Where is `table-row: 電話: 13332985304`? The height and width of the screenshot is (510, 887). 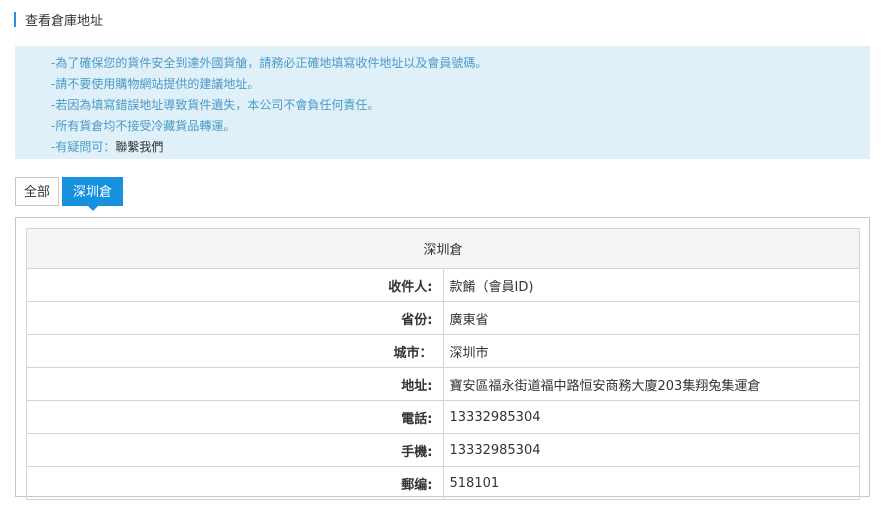
table-row: 電話: 13332985304 is located at coordinates (443, 417).